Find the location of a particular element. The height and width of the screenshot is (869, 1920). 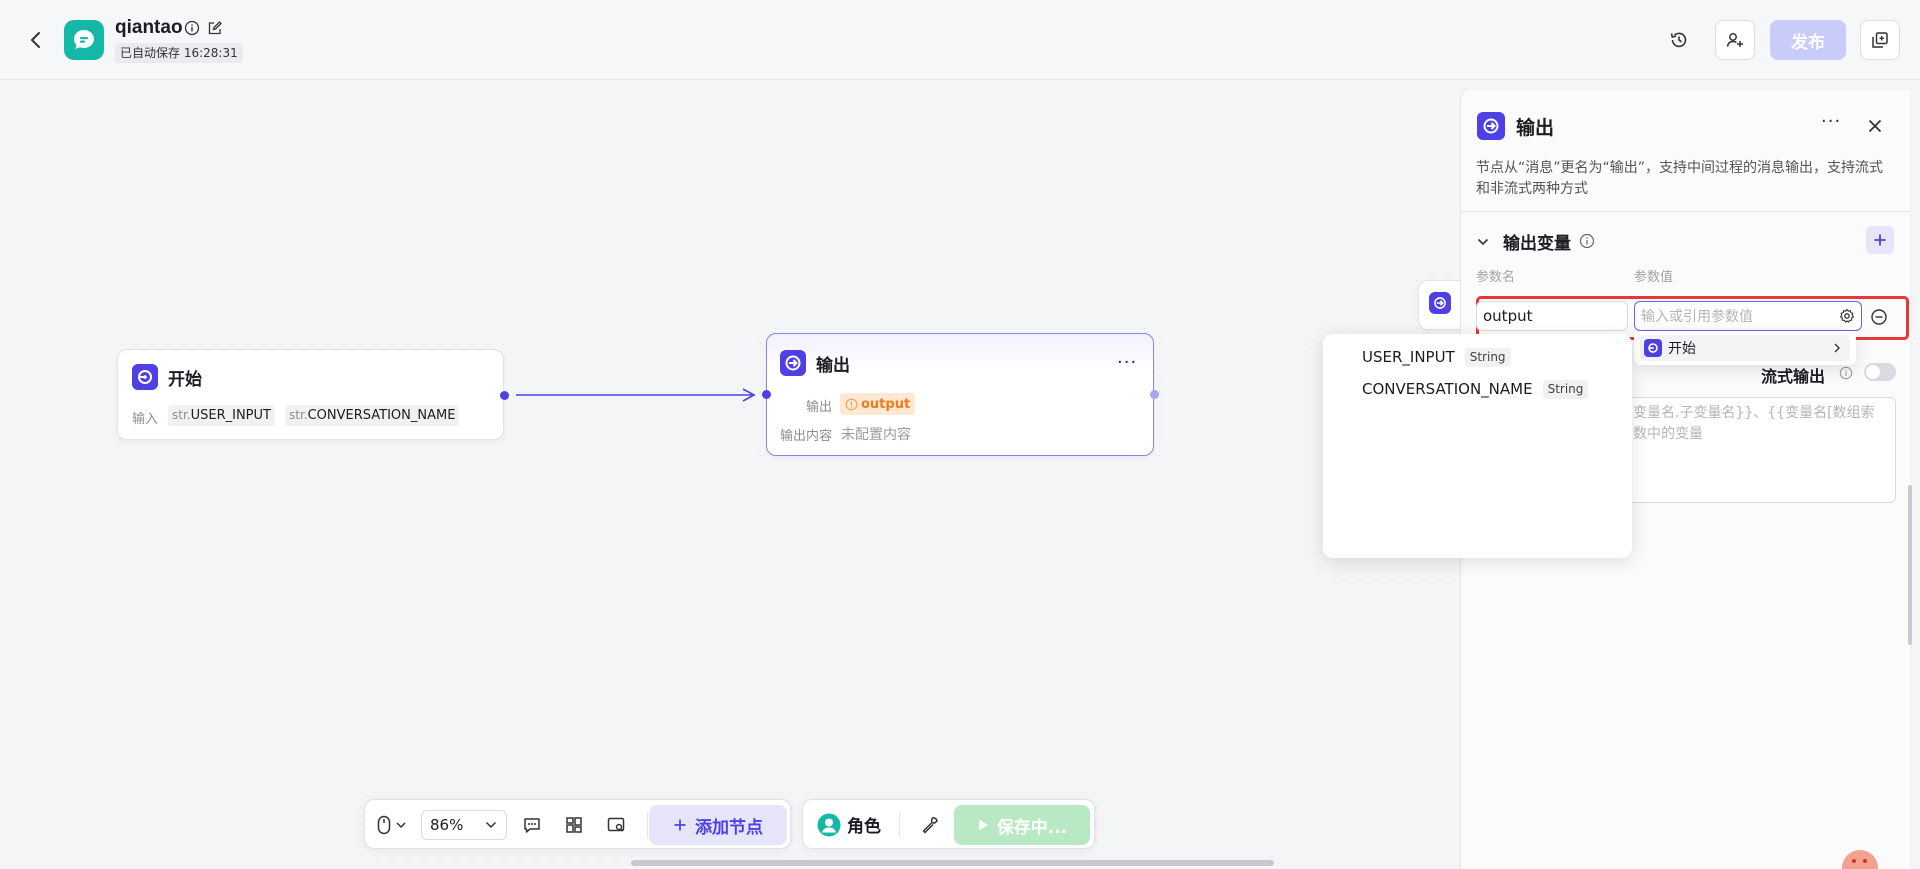

comment-icon is located at coordinates (532, 825).